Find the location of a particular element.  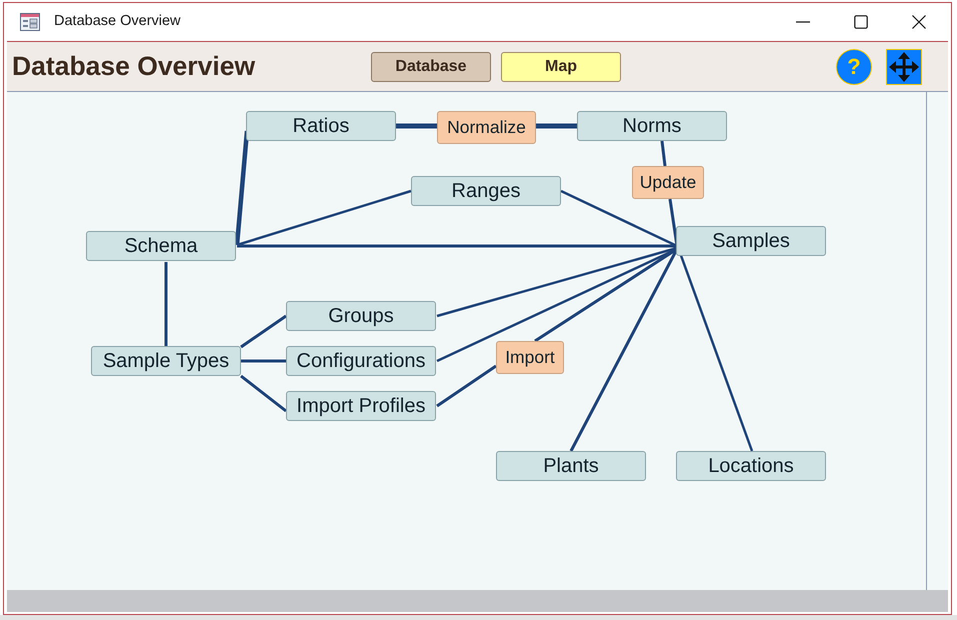

form-icon is located at coordinates (30, 22).